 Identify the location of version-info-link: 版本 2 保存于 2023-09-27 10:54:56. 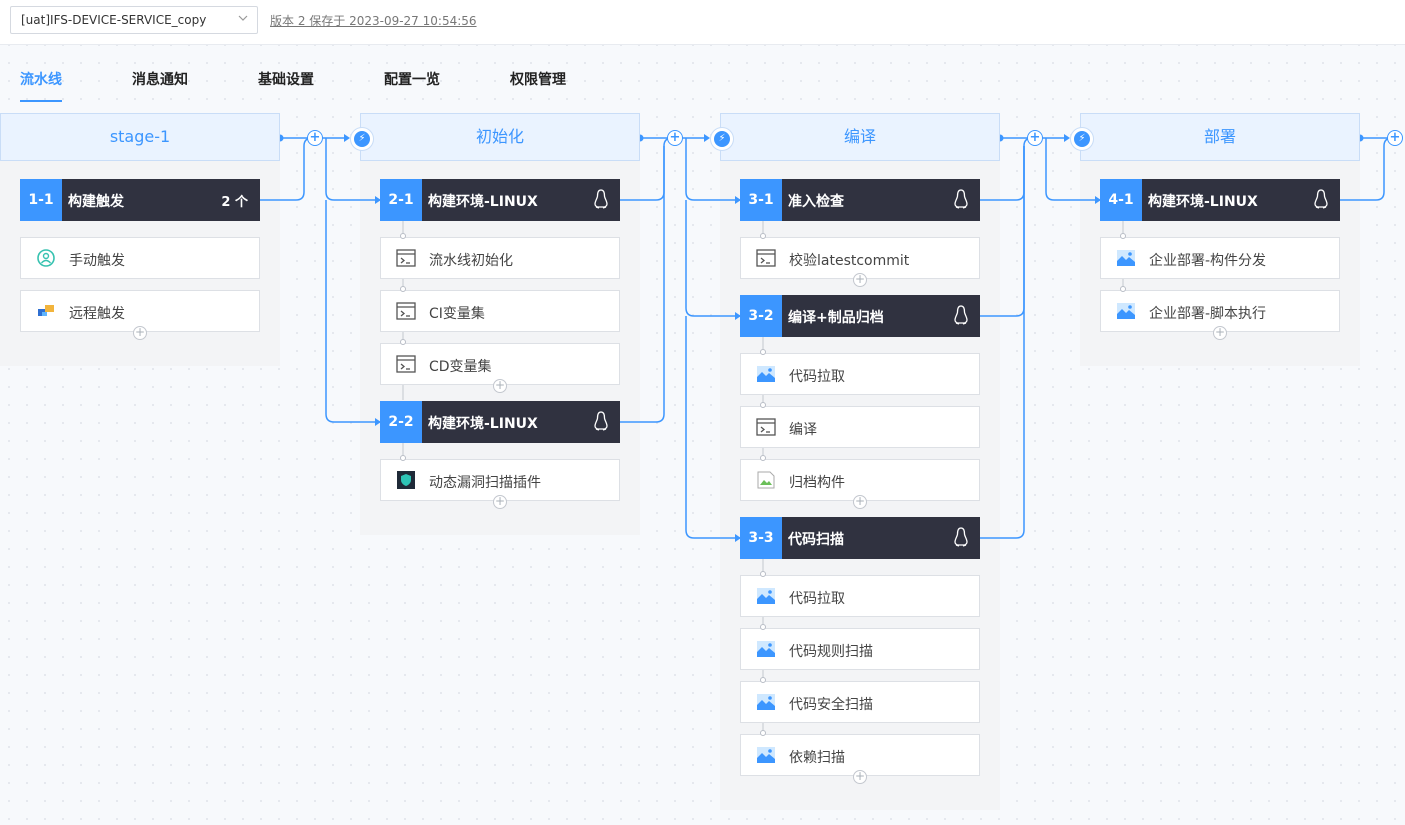
(373, 20).